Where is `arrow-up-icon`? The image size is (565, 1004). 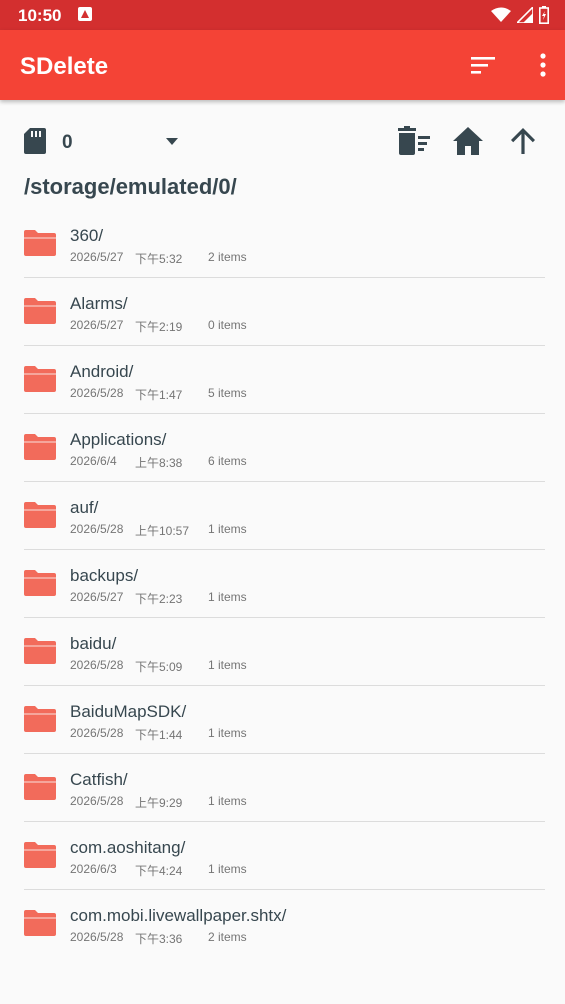
arrow-up-icon is located at coordinates (523, 141).